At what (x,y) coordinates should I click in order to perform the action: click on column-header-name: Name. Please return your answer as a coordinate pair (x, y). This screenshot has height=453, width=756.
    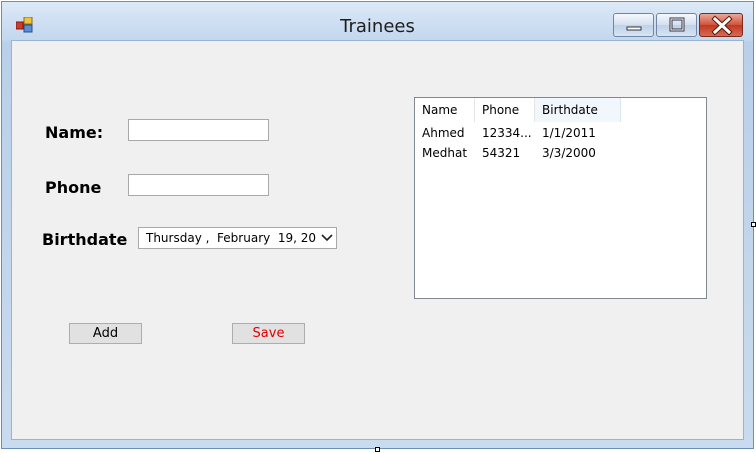
    Looking at the image, I should click on (445, 110).